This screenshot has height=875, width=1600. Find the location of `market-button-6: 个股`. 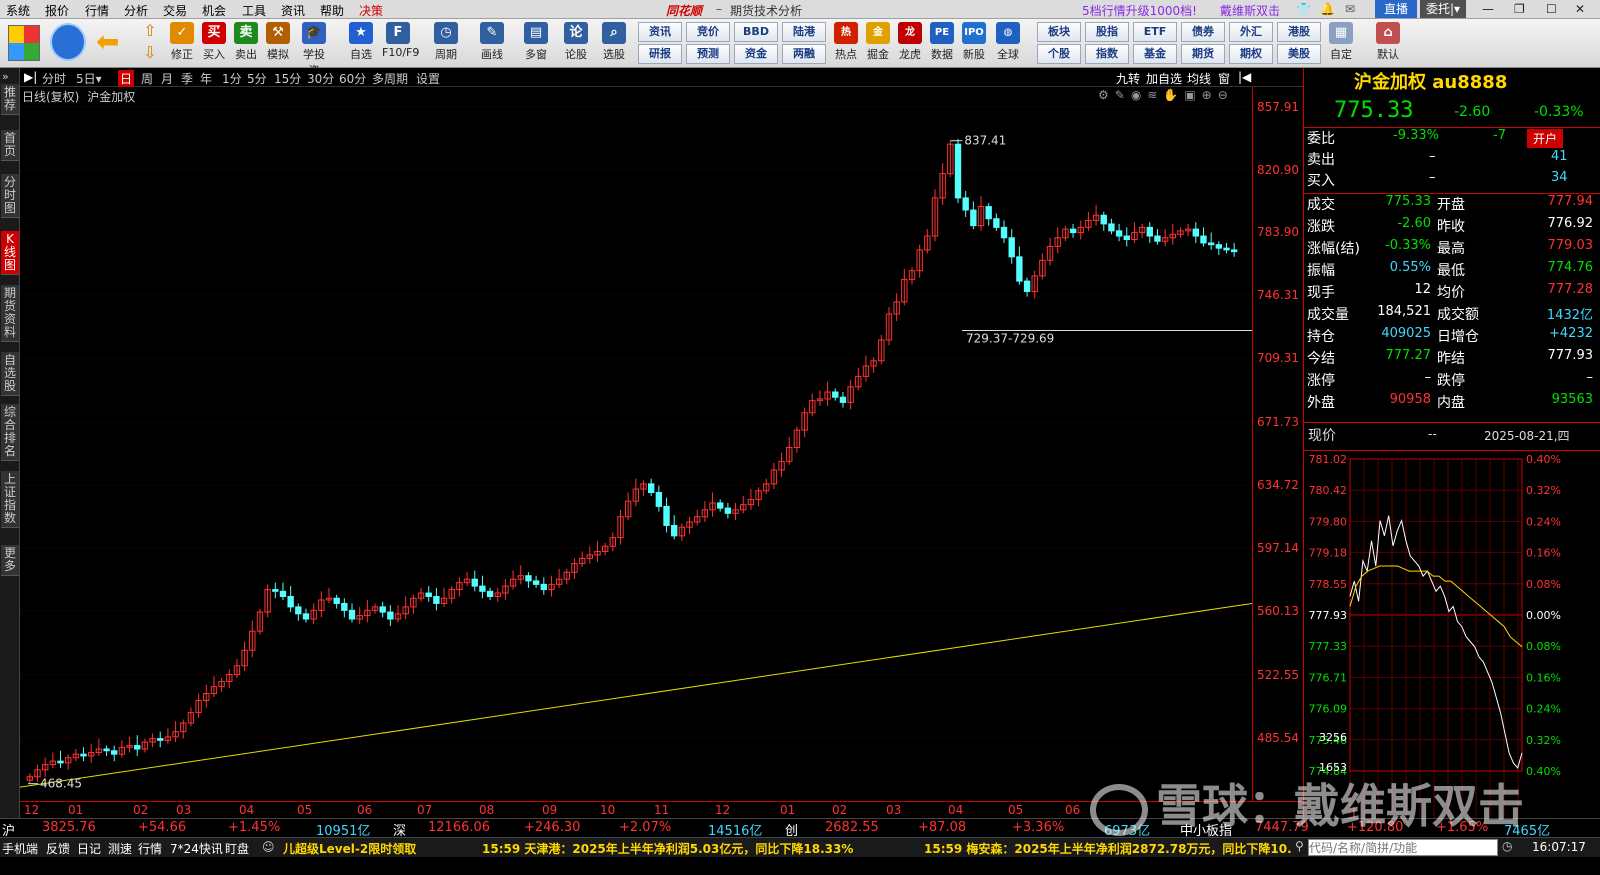

market-button-6: 个股 is located at coordinates (1059, 54).